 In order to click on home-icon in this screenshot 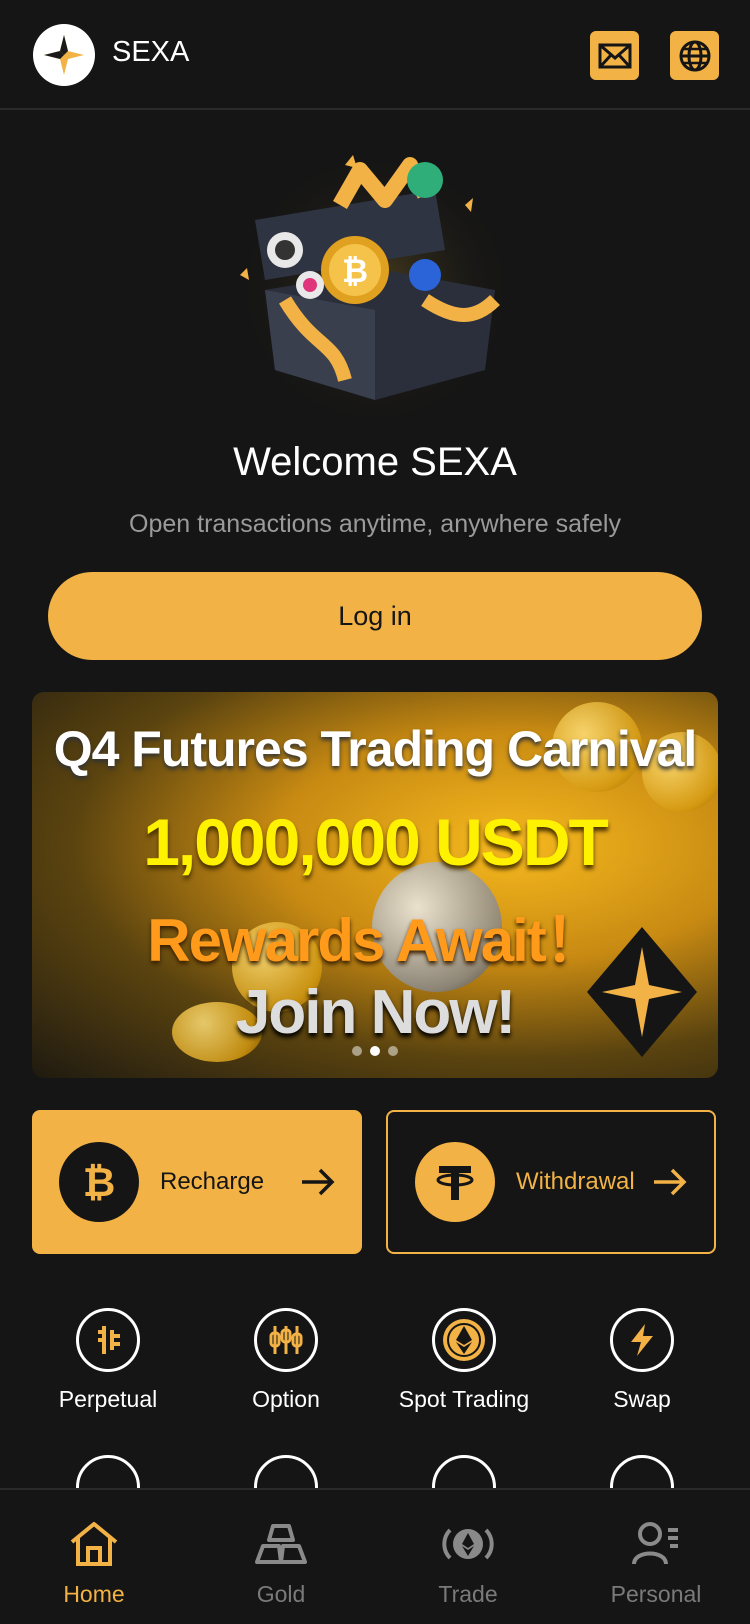, I will do `click(94, 1544)`.